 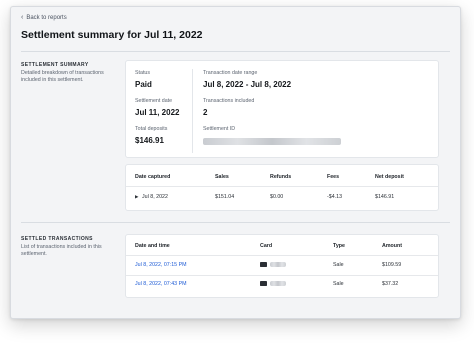 I want to click on page-title: Settlement summary for Jul 11, 2022, so click(x=112, y=35).